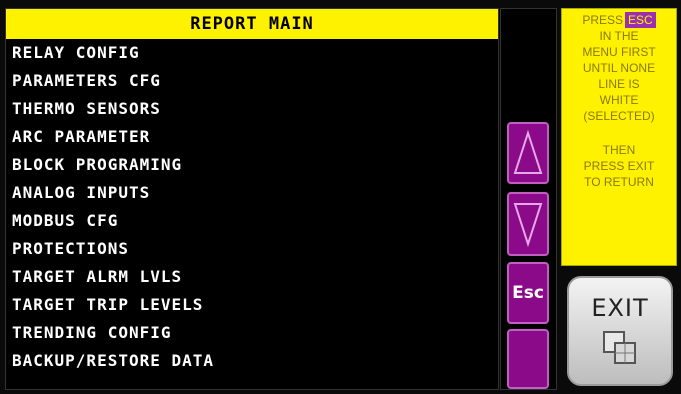  What do you see at coordinates (252, 277) in the screenshot?
I see `menu-item-target-alrm-lvls: TARGET ALRM LVLS` at bounding box center [252, 277].